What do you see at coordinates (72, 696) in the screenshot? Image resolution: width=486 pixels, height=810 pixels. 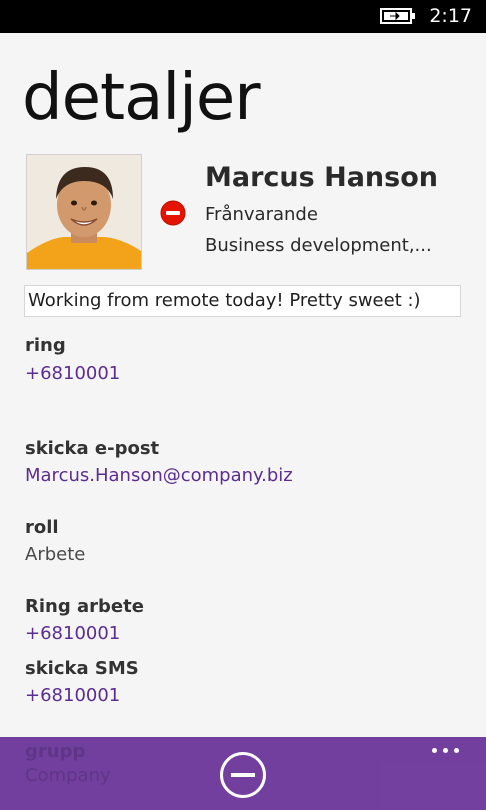 I see `sms-link: +6810001` at bounding box center [72, 696].